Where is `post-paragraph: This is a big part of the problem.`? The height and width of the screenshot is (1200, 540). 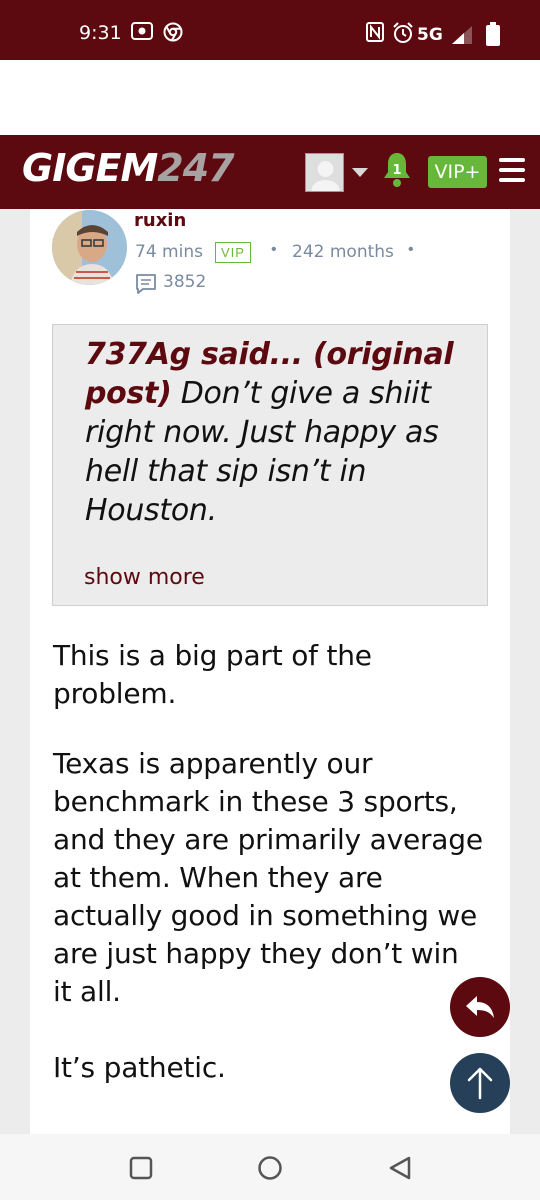
post-paragraph: This is a big part of the problem. is located at coordinates (212, 674).